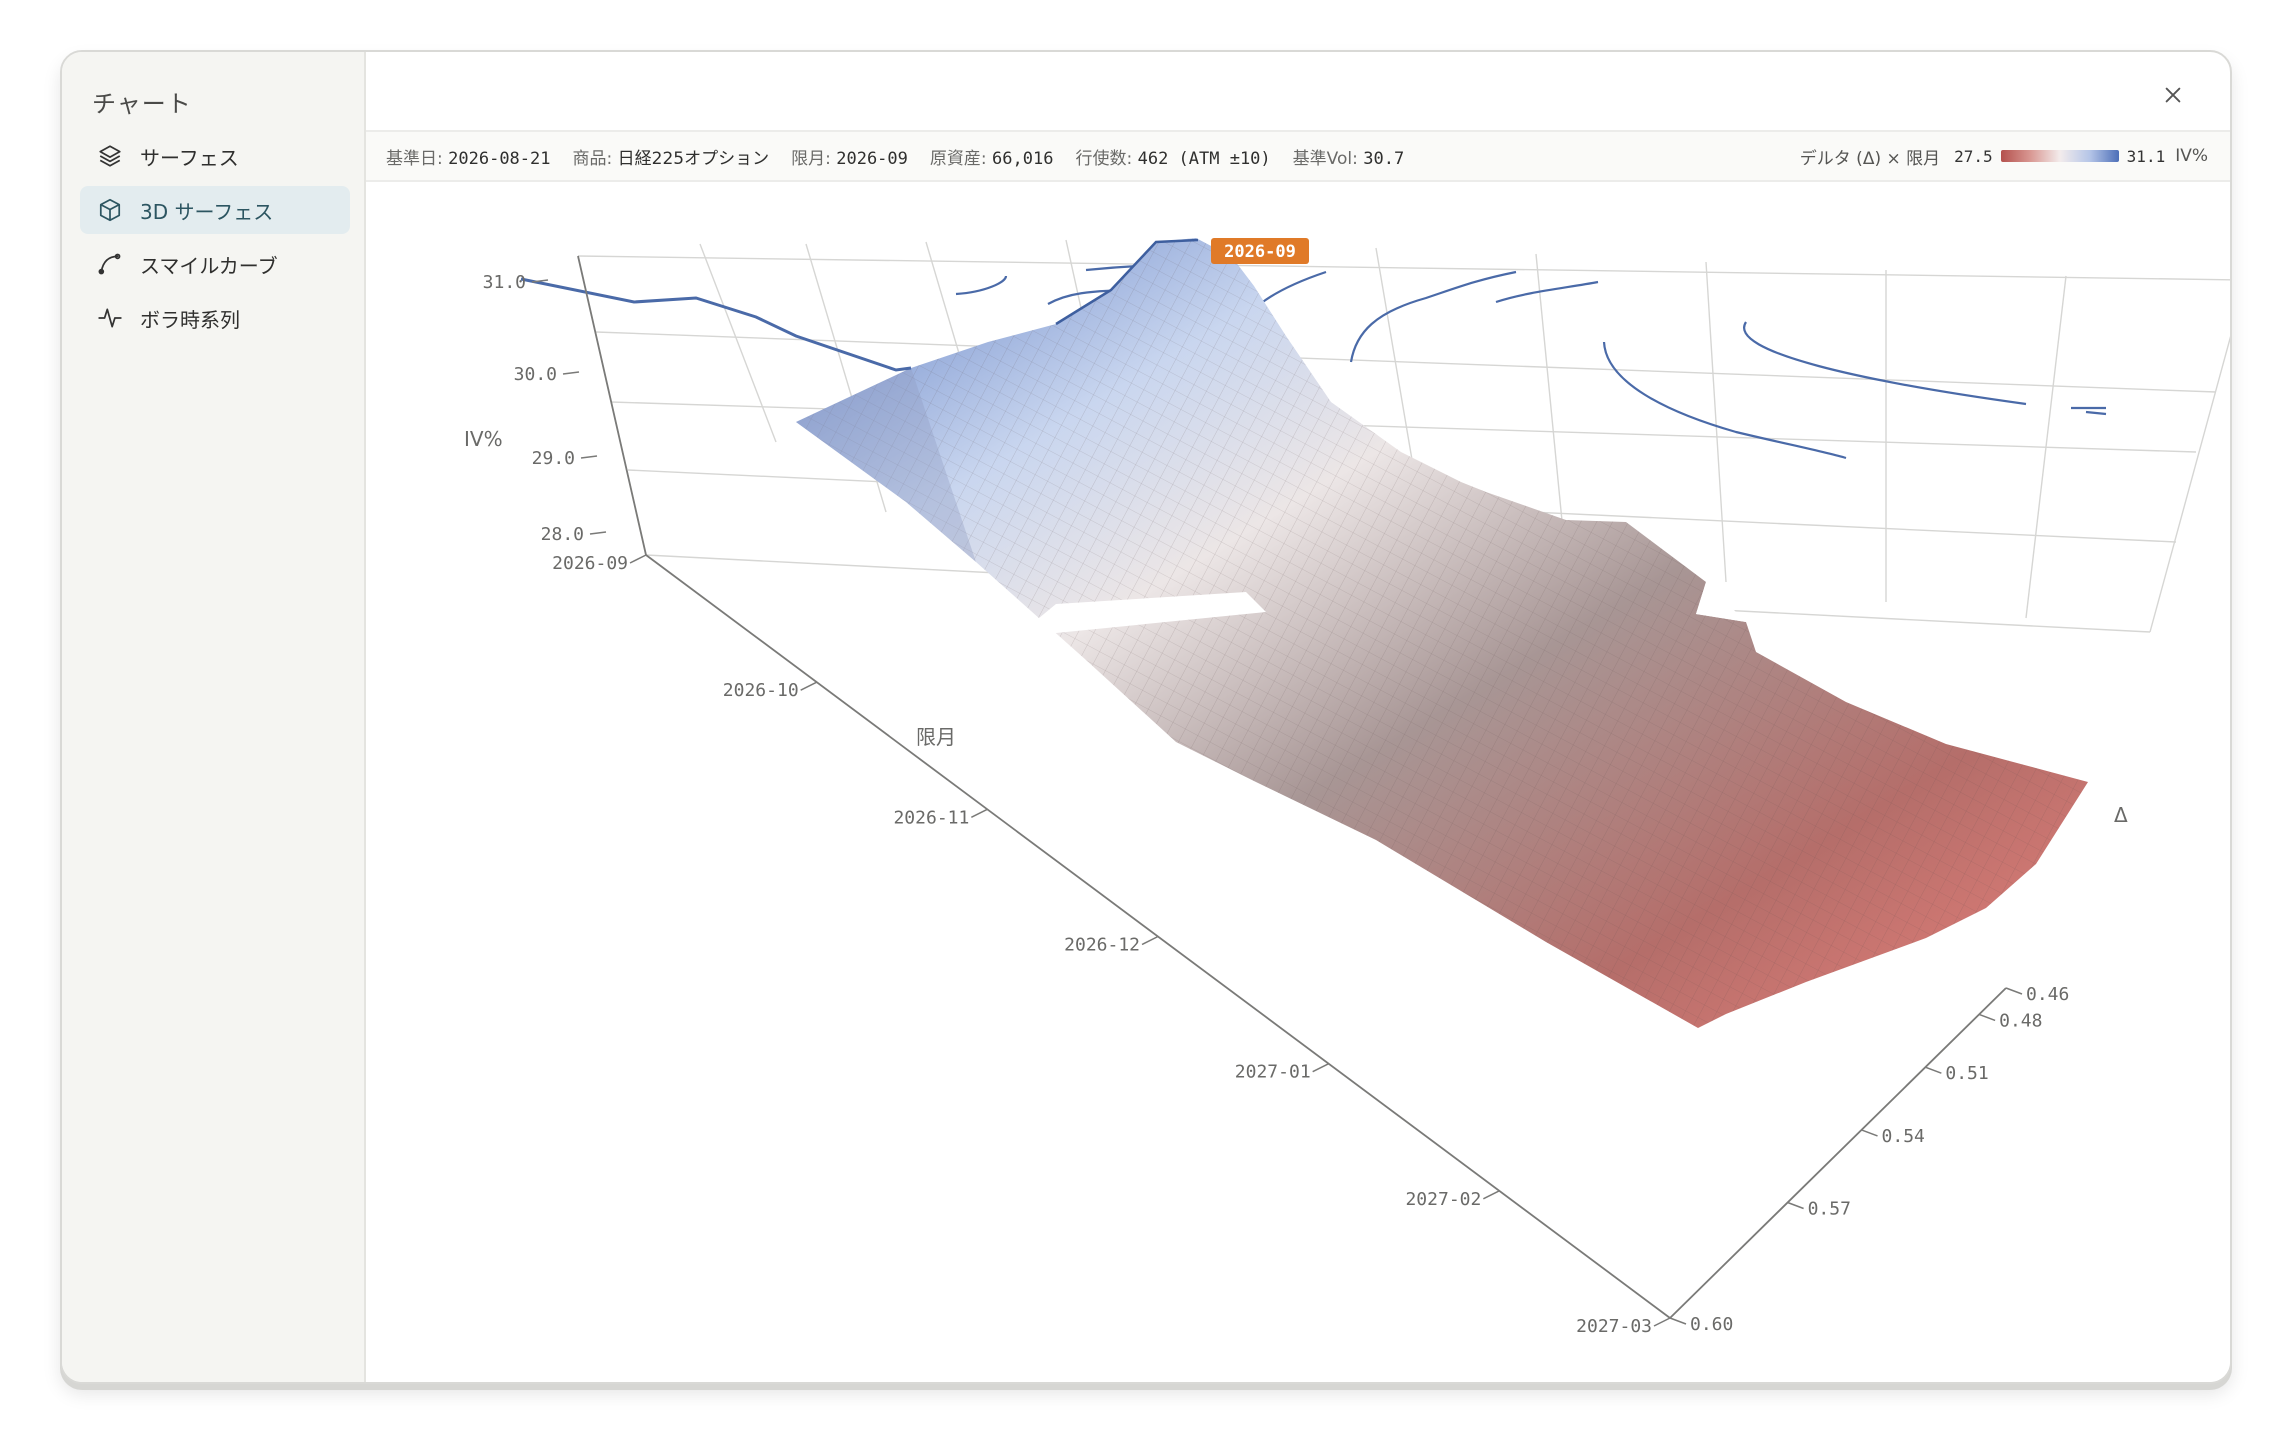 The height and width of the screenshot is (1452, 2292). Describe the element at coordinates (1966, 1073) in the screenshot. I see `y-tick-label: 0.51` at that location.